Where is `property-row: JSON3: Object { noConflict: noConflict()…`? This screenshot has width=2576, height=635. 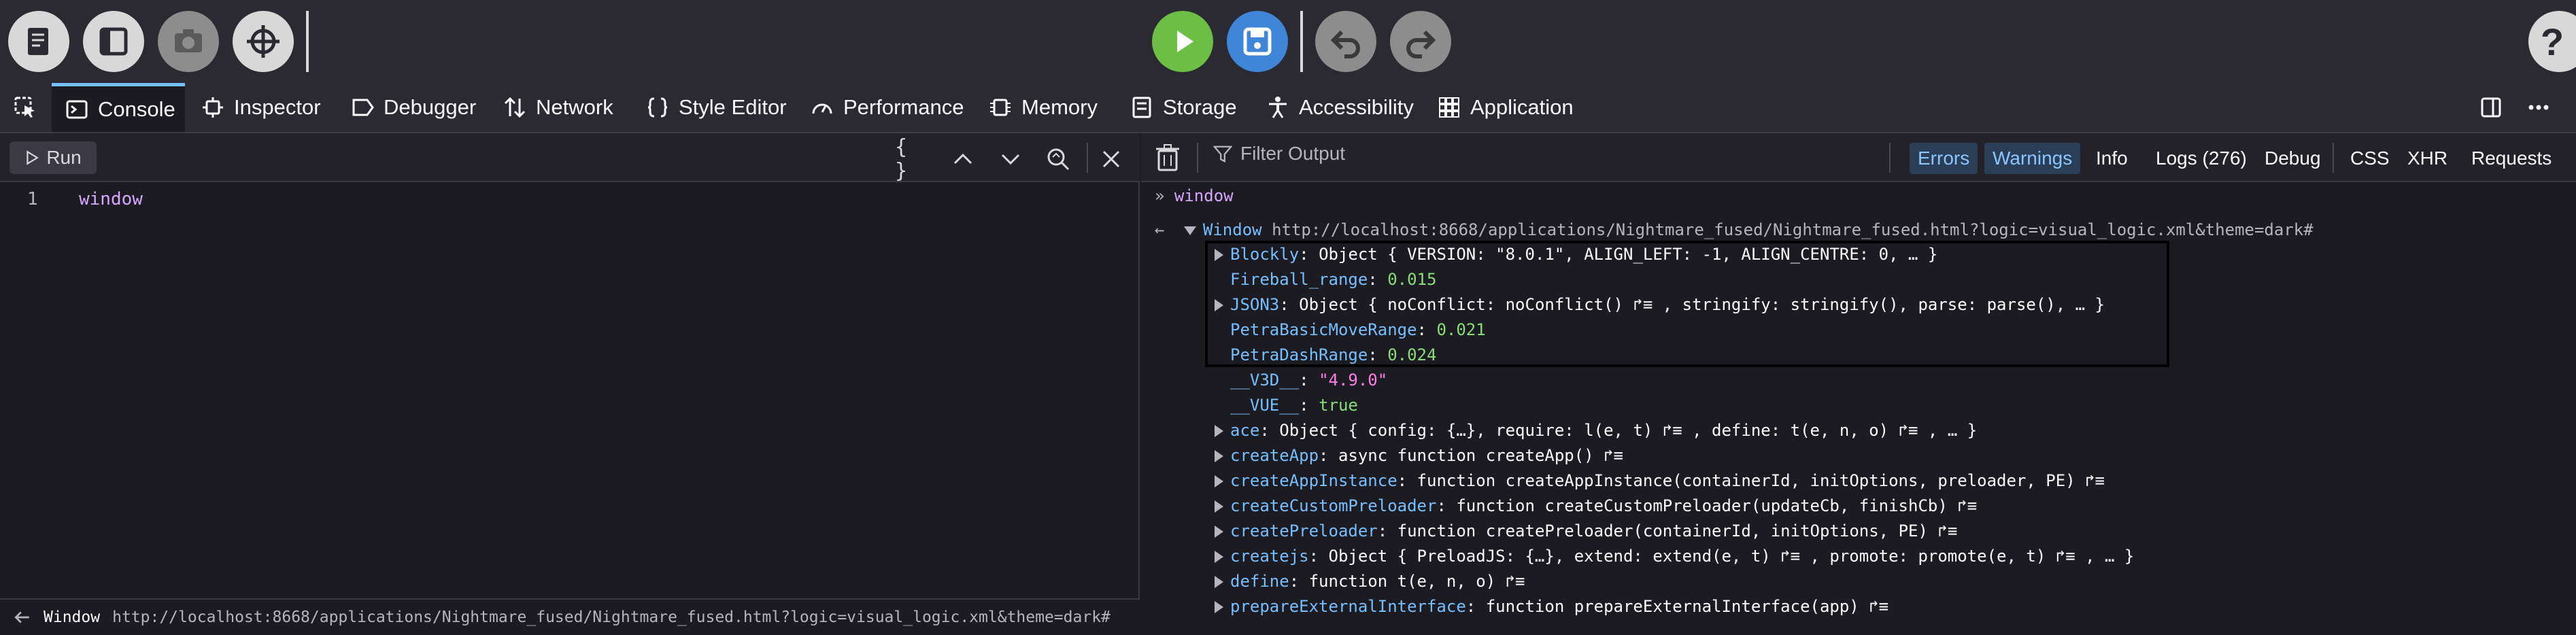
property-row: JSON3: Object { noConflict: noConflict()… is located at coordinates (1660, 304).